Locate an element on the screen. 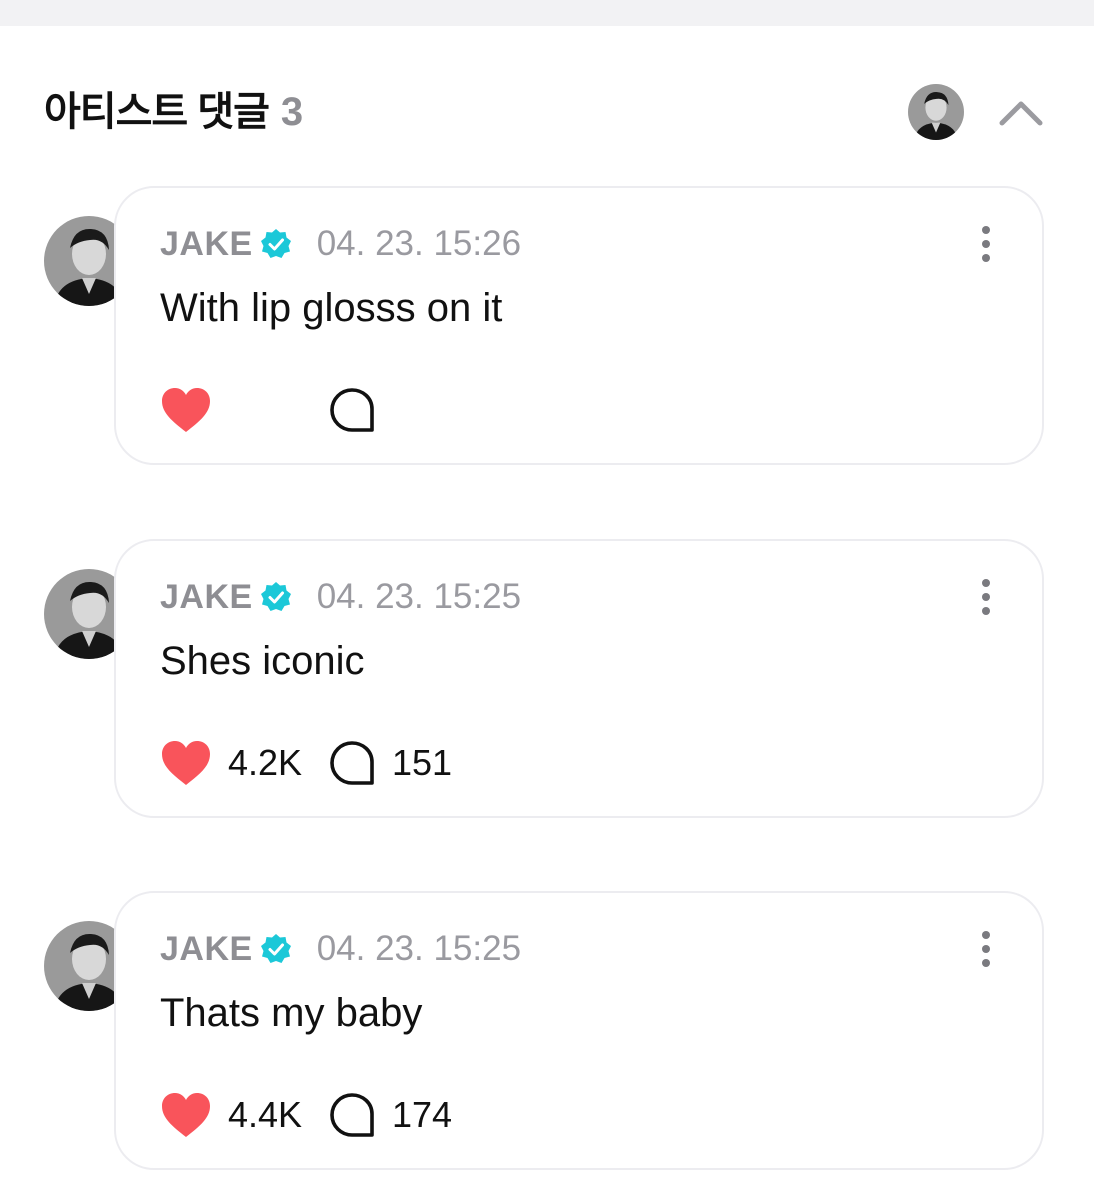 The image size is (1094, 1200). artist-comments-header: 아티스트 댓글 3 is located at coordinates (549, 112).